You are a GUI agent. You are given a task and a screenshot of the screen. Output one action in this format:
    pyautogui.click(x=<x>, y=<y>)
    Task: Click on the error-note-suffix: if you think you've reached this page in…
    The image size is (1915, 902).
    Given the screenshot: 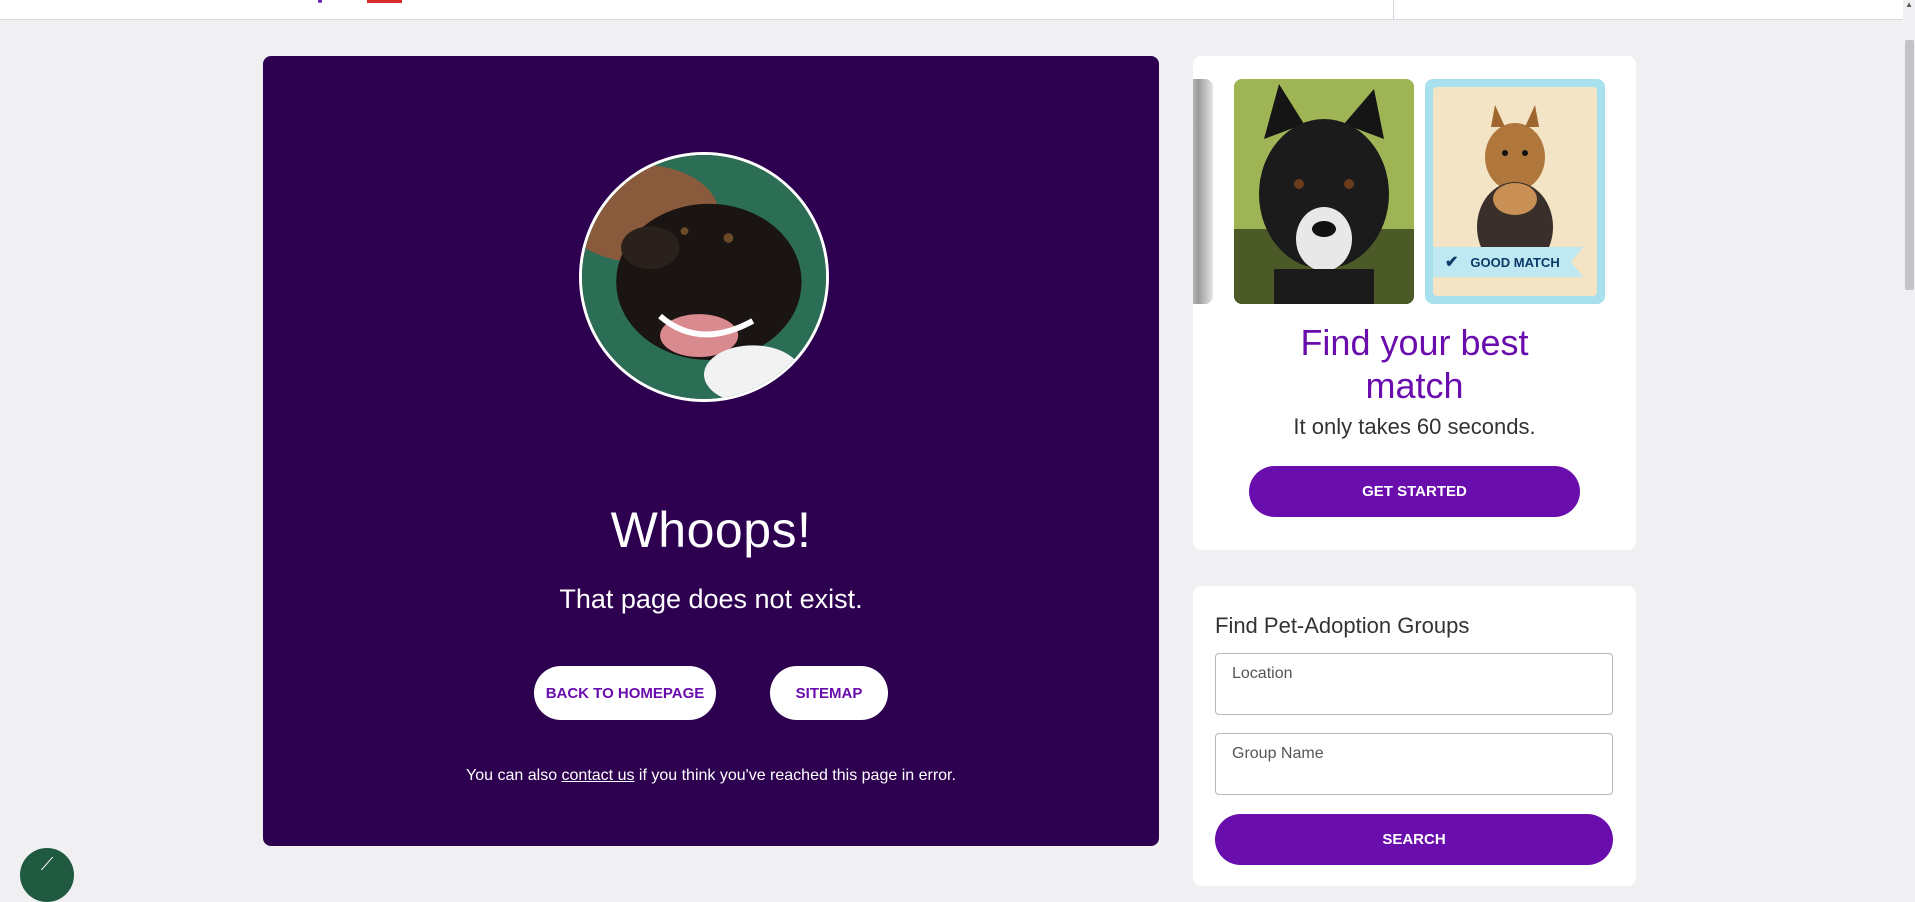 What is the action you would take?
    pyautogui.click(x=795, y=775)
    